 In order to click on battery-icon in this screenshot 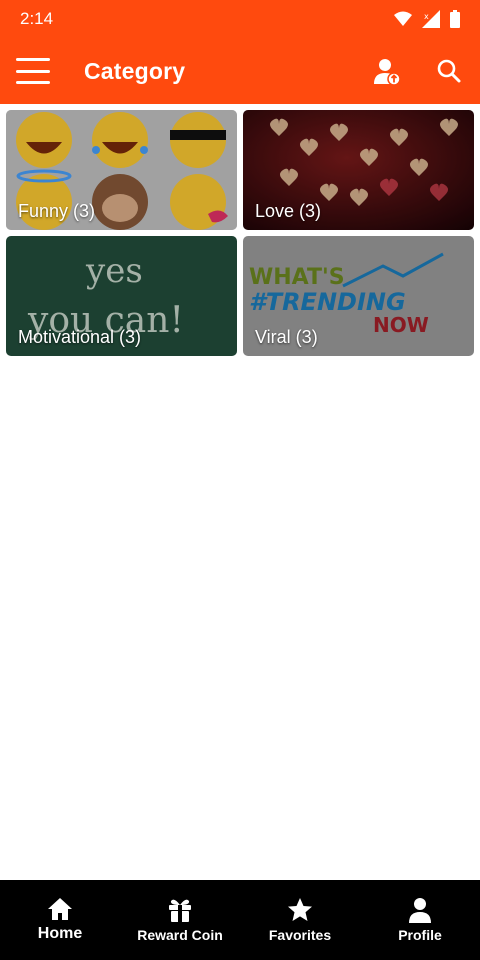, I will do `click(455, 19)`.